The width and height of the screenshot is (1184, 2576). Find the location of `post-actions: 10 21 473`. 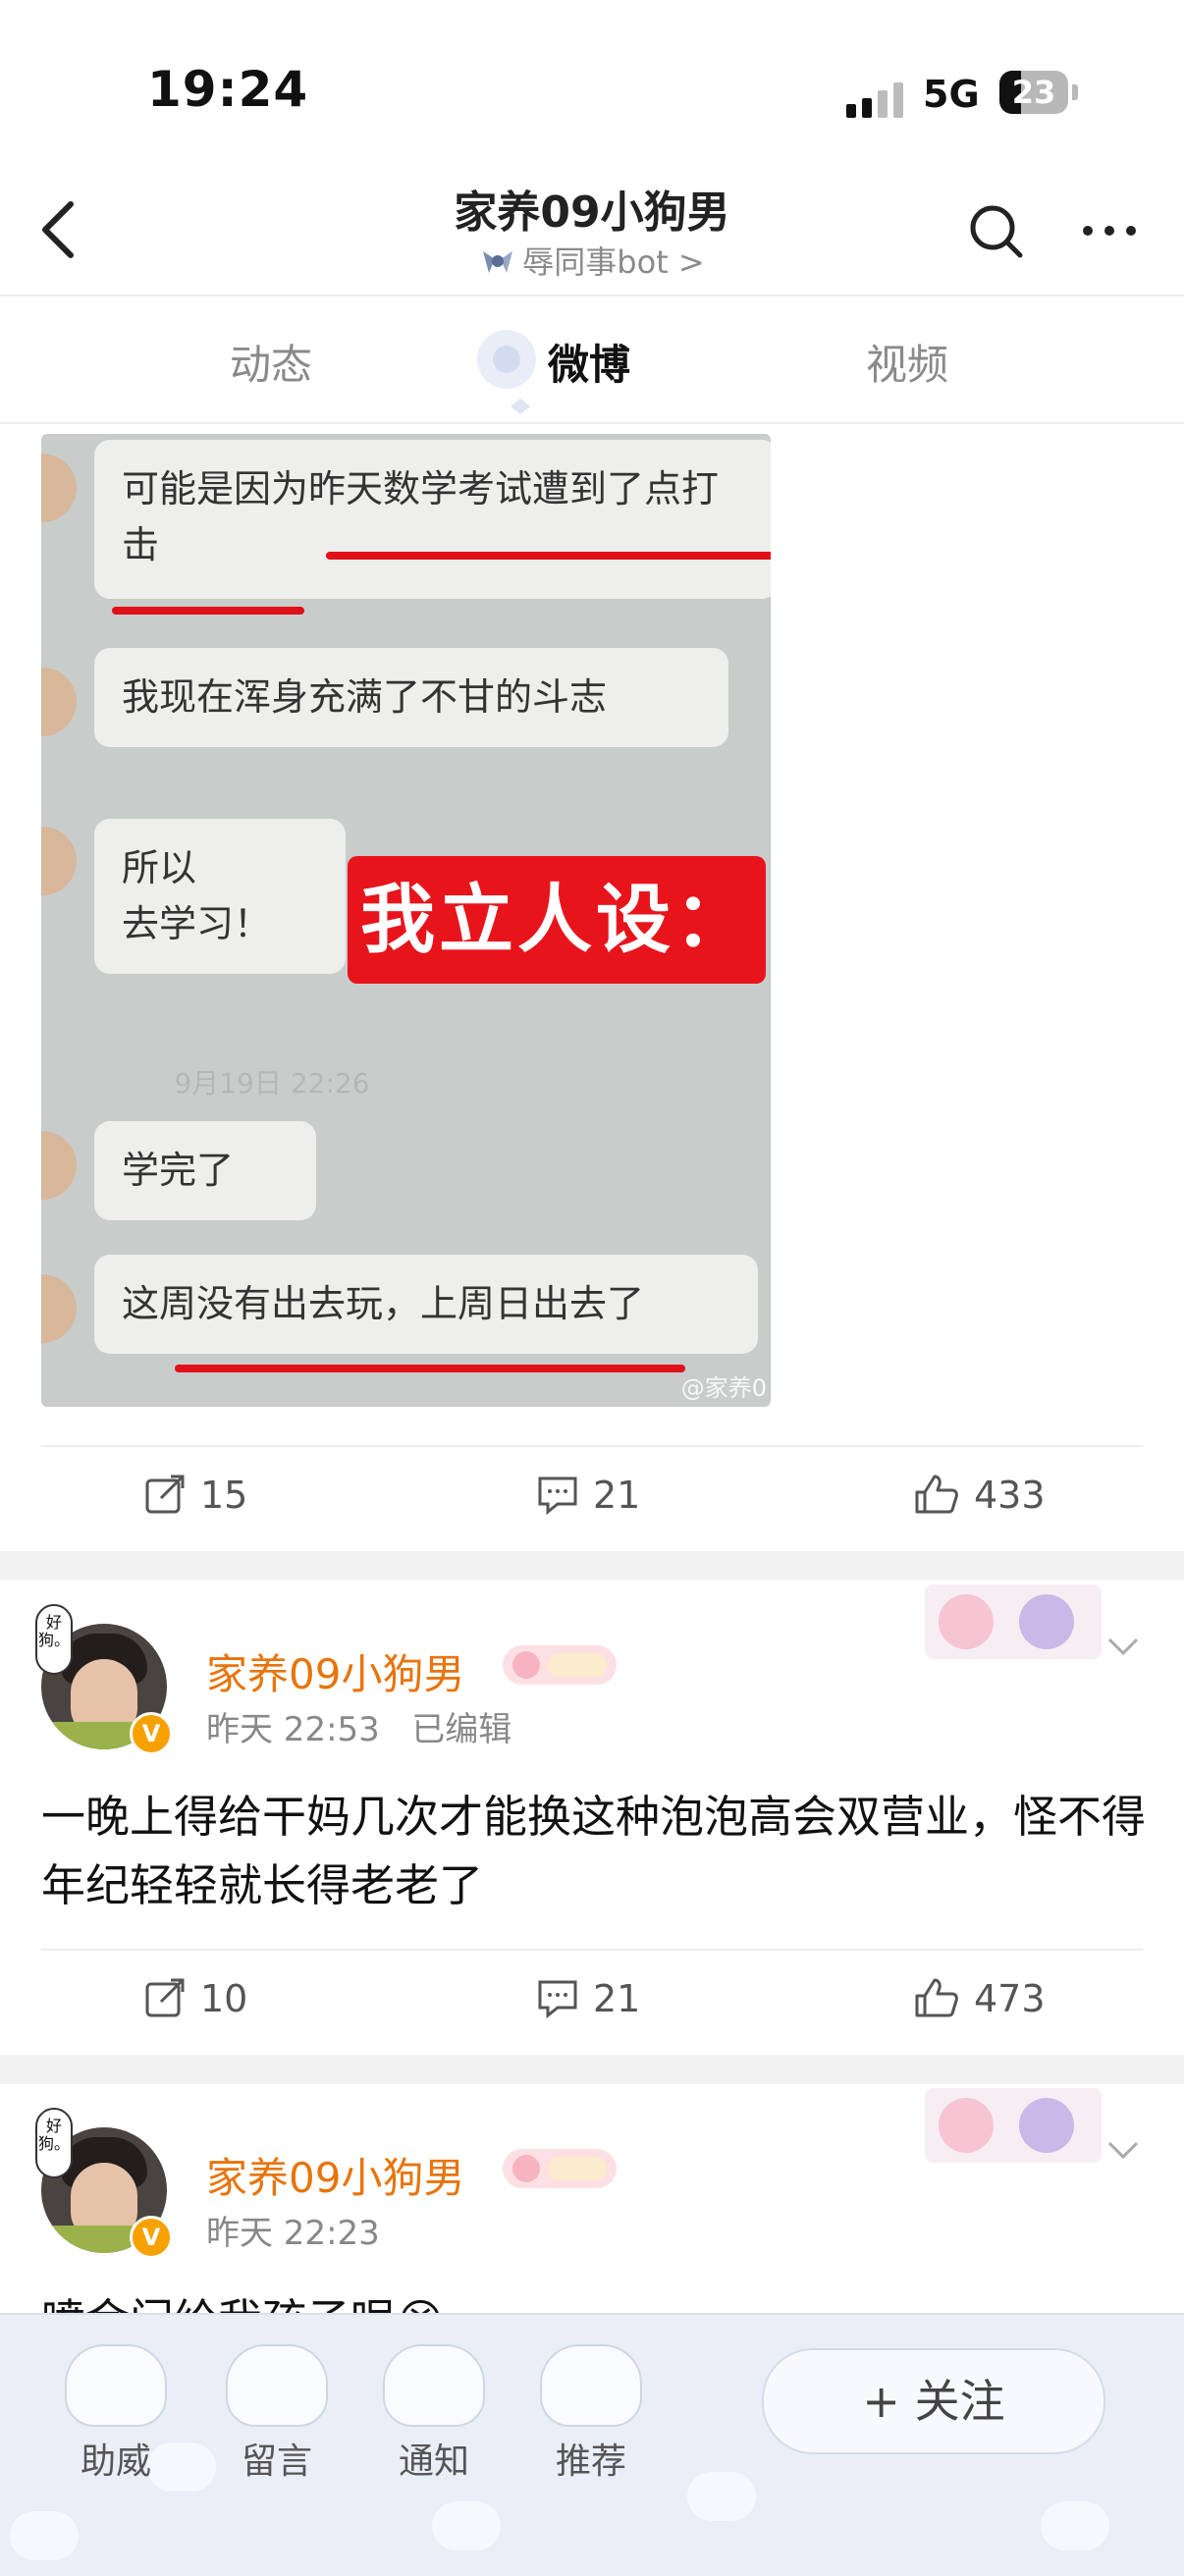

post-actions: 10 21 473 is located at coordinates (592, 2001).